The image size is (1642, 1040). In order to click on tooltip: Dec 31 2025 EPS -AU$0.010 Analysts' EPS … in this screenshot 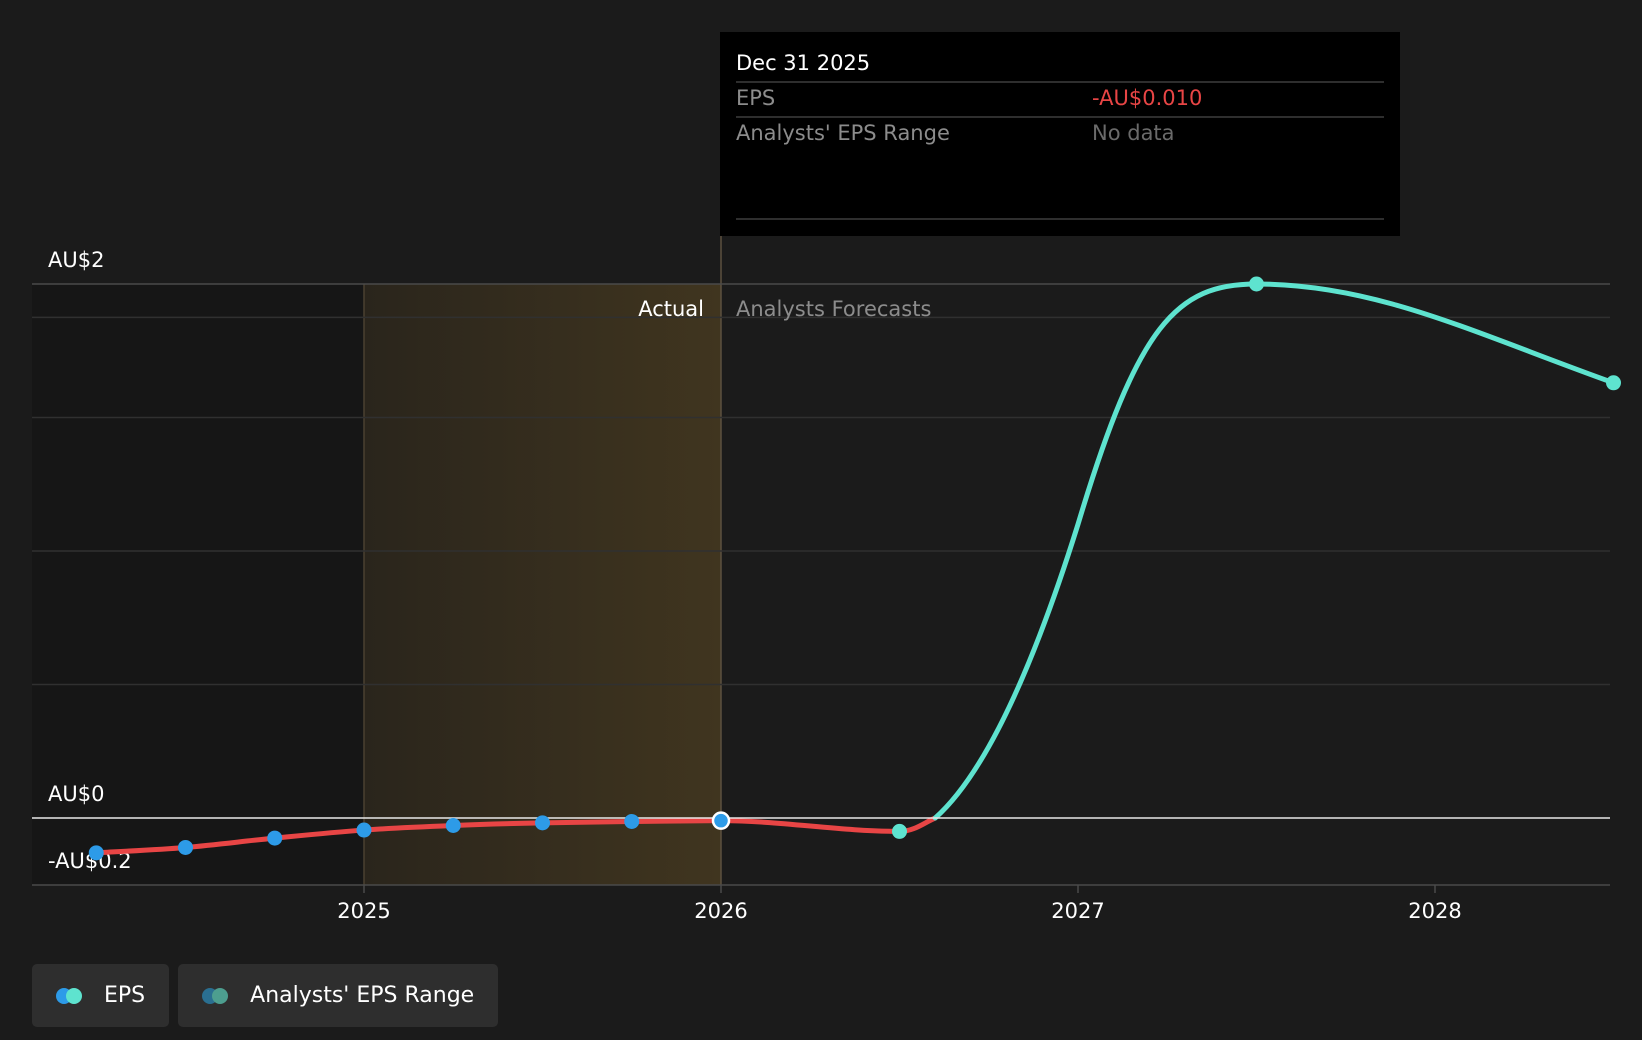, I will do `click(1060, 134)`.